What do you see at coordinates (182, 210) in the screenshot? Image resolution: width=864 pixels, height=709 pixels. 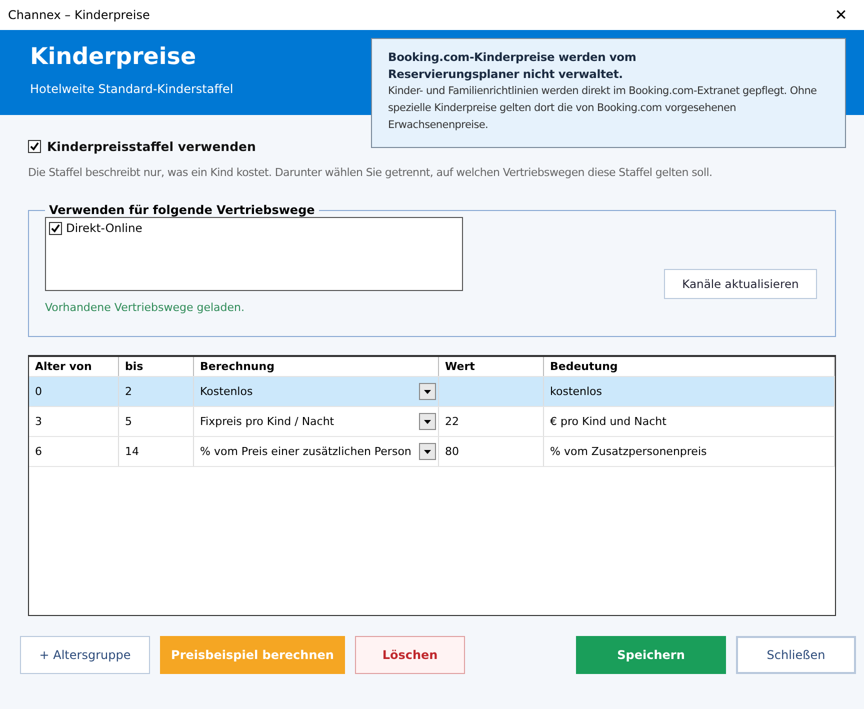 I see `group-legend: Verwenden für folgende Vertriebswege` at bounding box center [182, 210].